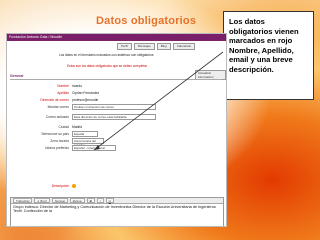 The width and height of the screenshot is (320, 240). What do you see at coordinates (51, 86) in the screenshot?
I see `field-row: Nombre ricardo` at bounding box center [51, 86].